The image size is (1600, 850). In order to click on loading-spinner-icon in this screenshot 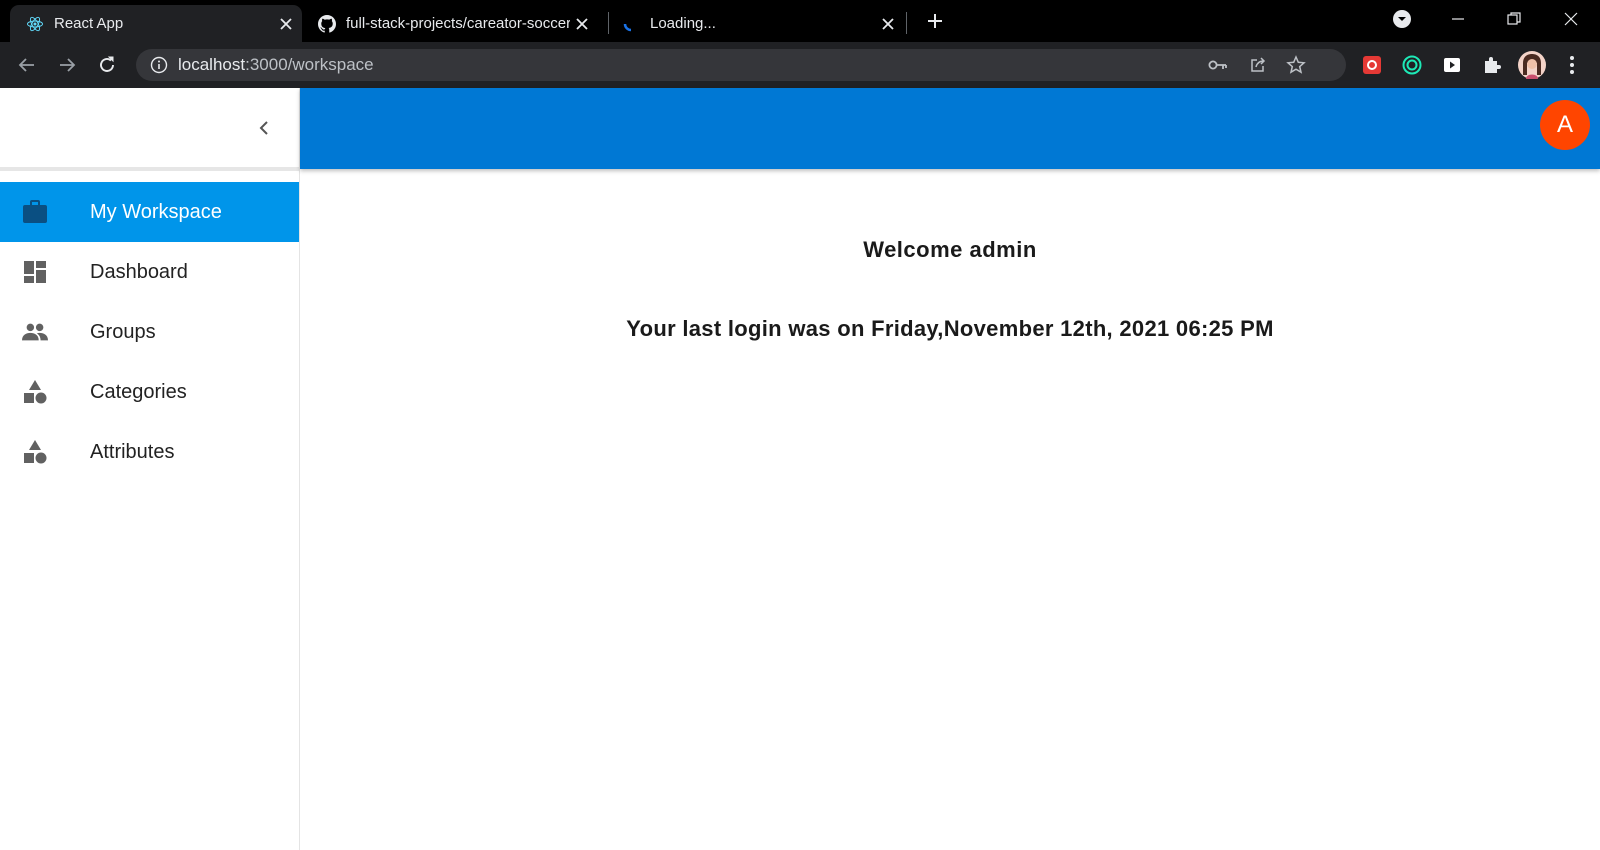, I will do `click(631, 24)`.